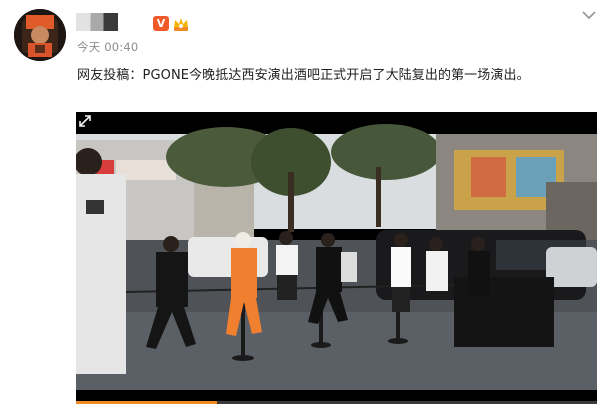  I want to click on post-time: 今天 00:40, so click(107, 47).